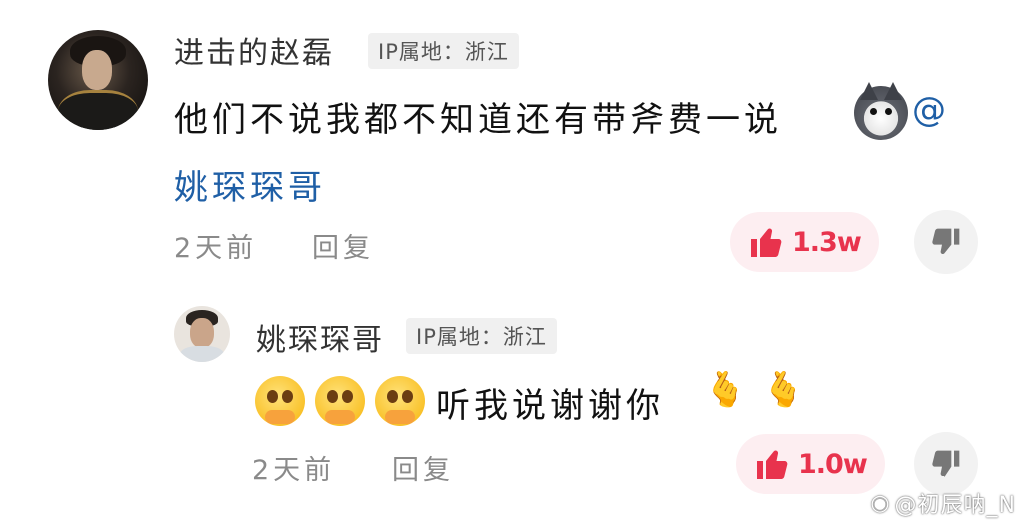  What do you see at coordinates (880, 503) in the screenshot?
I see `weibo-logo-icon: ◉` at bounding box center [880, 503].